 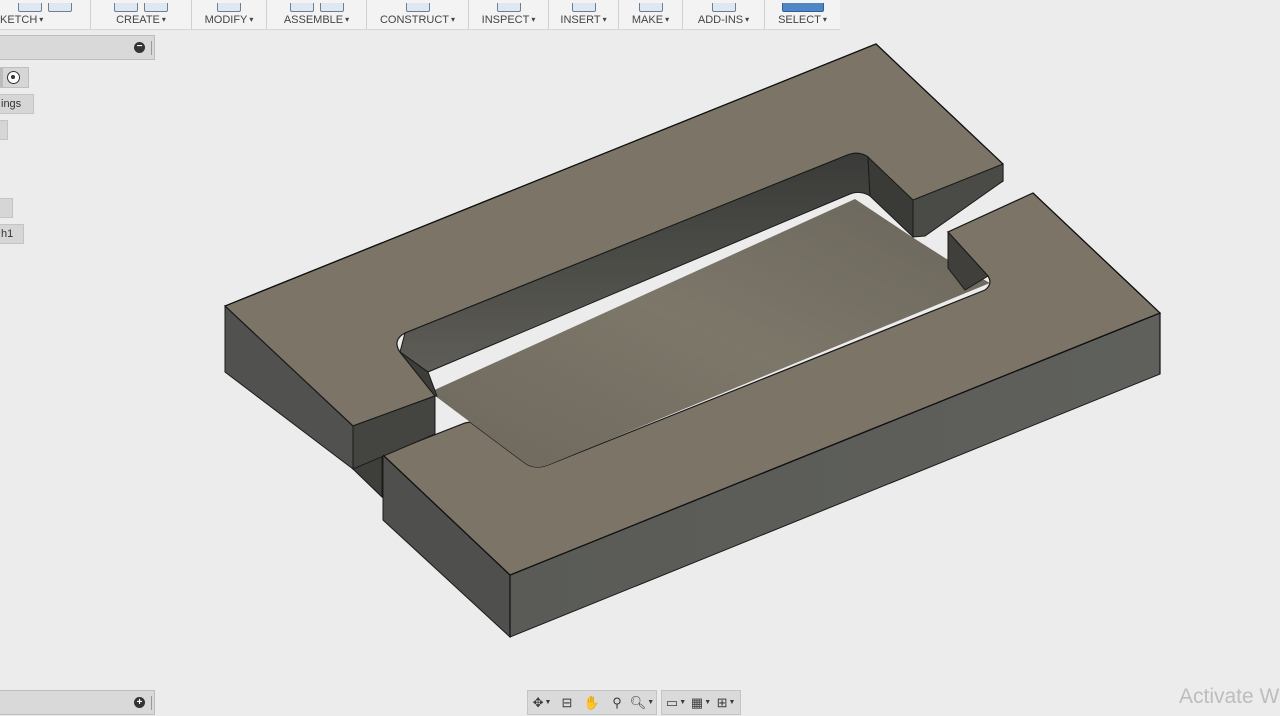 What do you see at coordinates (19, 20) in the screenshot?
I see `sketch-label: KETCH` at bounding box center [19, 20].